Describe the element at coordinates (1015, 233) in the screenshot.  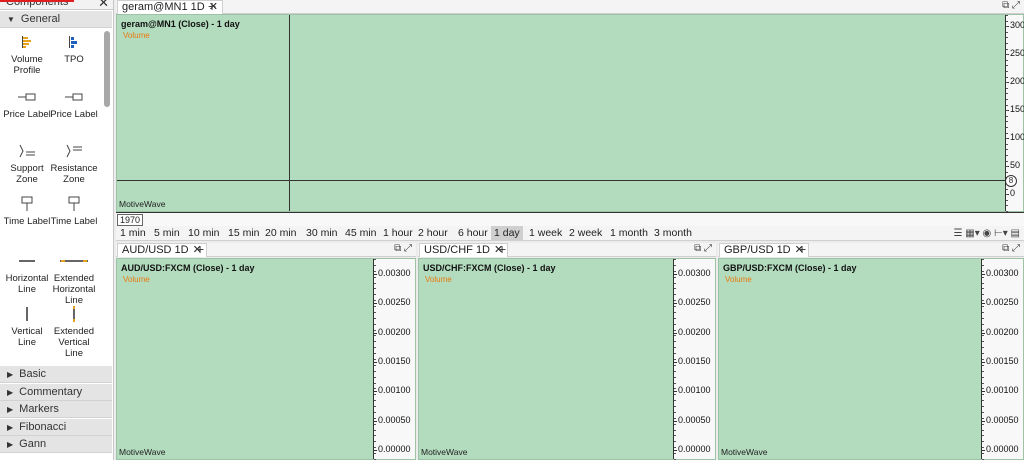
I see `calendar-icon: ▤` at that location.